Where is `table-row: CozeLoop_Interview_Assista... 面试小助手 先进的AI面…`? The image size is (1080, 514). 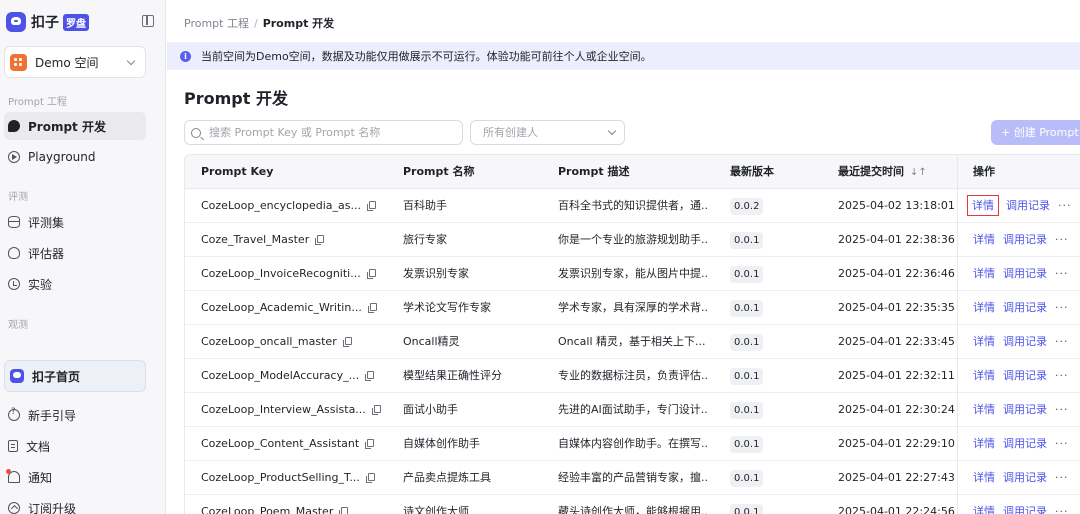 table-row: CozeLoop_Interview_Assista... 面试小助手 先进的AI面… is located at coordinates (632, 410).